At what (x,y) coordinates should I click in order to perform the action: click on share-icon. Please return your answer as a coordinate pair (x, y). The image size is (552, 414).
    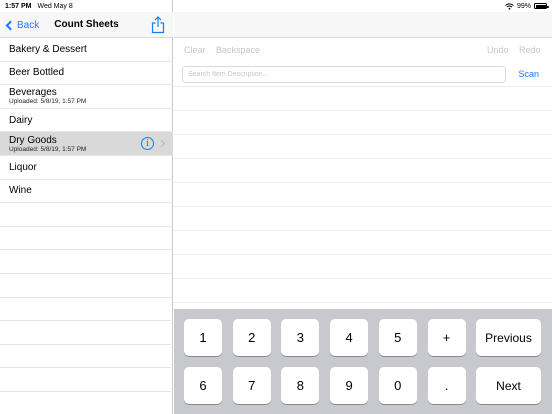
    Looking at the image, I should click on (158, 25).